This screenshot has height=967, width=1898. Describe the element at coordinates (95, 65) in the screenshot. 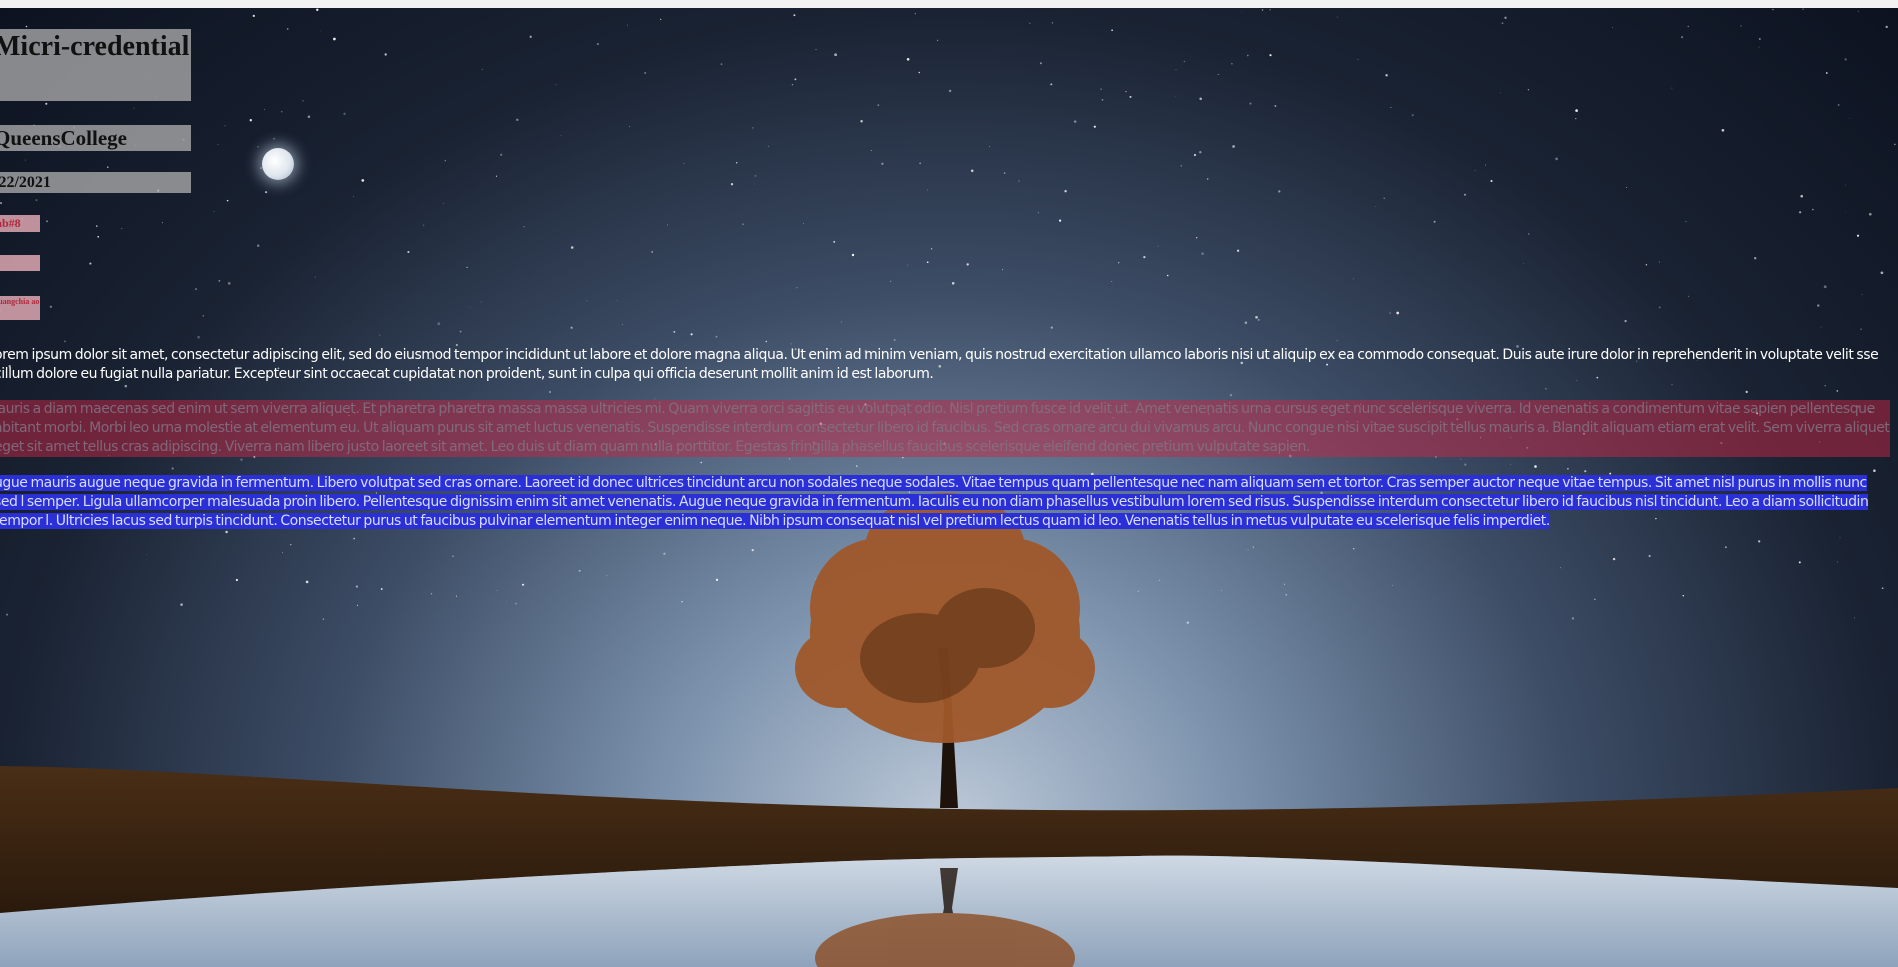

I see `credential-title: Micri-credential` at that location.